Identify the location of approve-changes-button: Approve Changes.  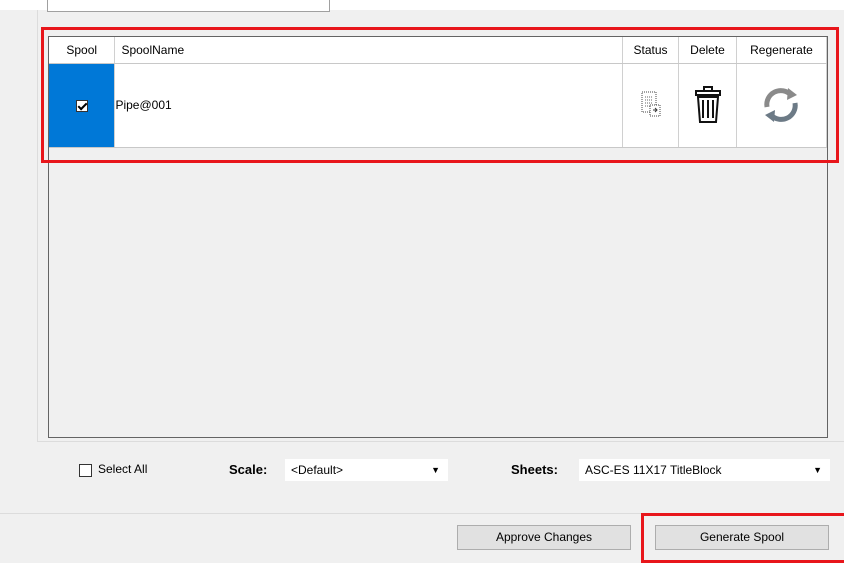
(544, 537).